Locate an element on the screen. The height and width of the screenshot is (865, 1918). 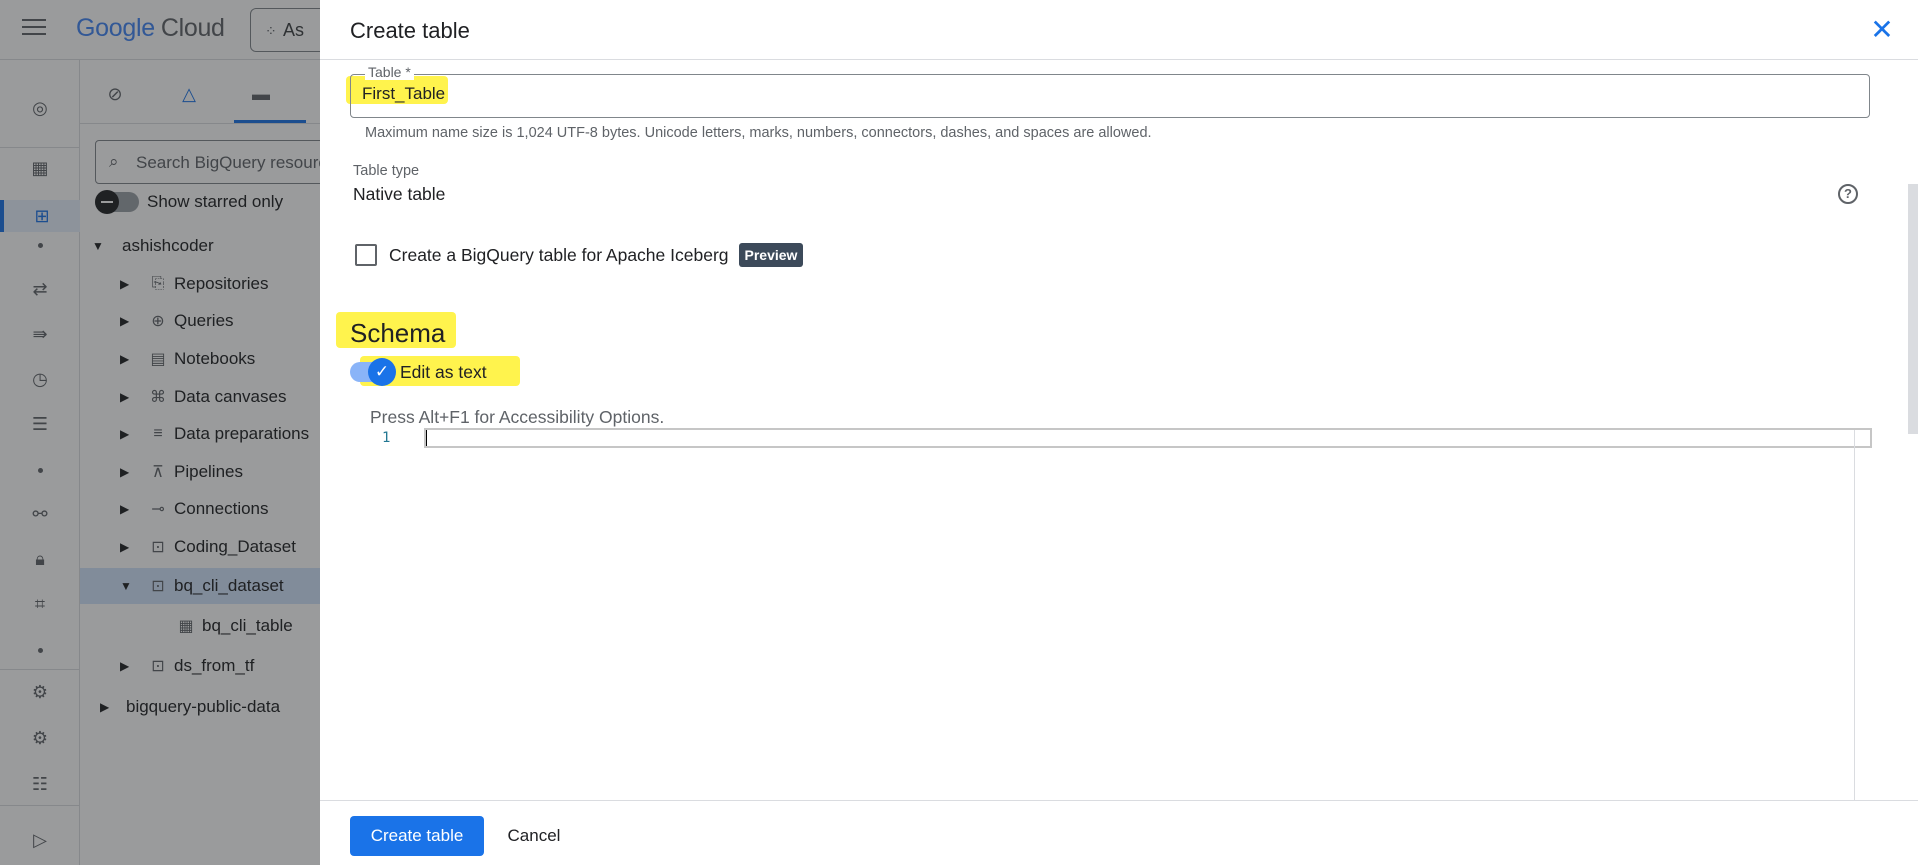
editor-divider is located at coordinates (1854, 615).